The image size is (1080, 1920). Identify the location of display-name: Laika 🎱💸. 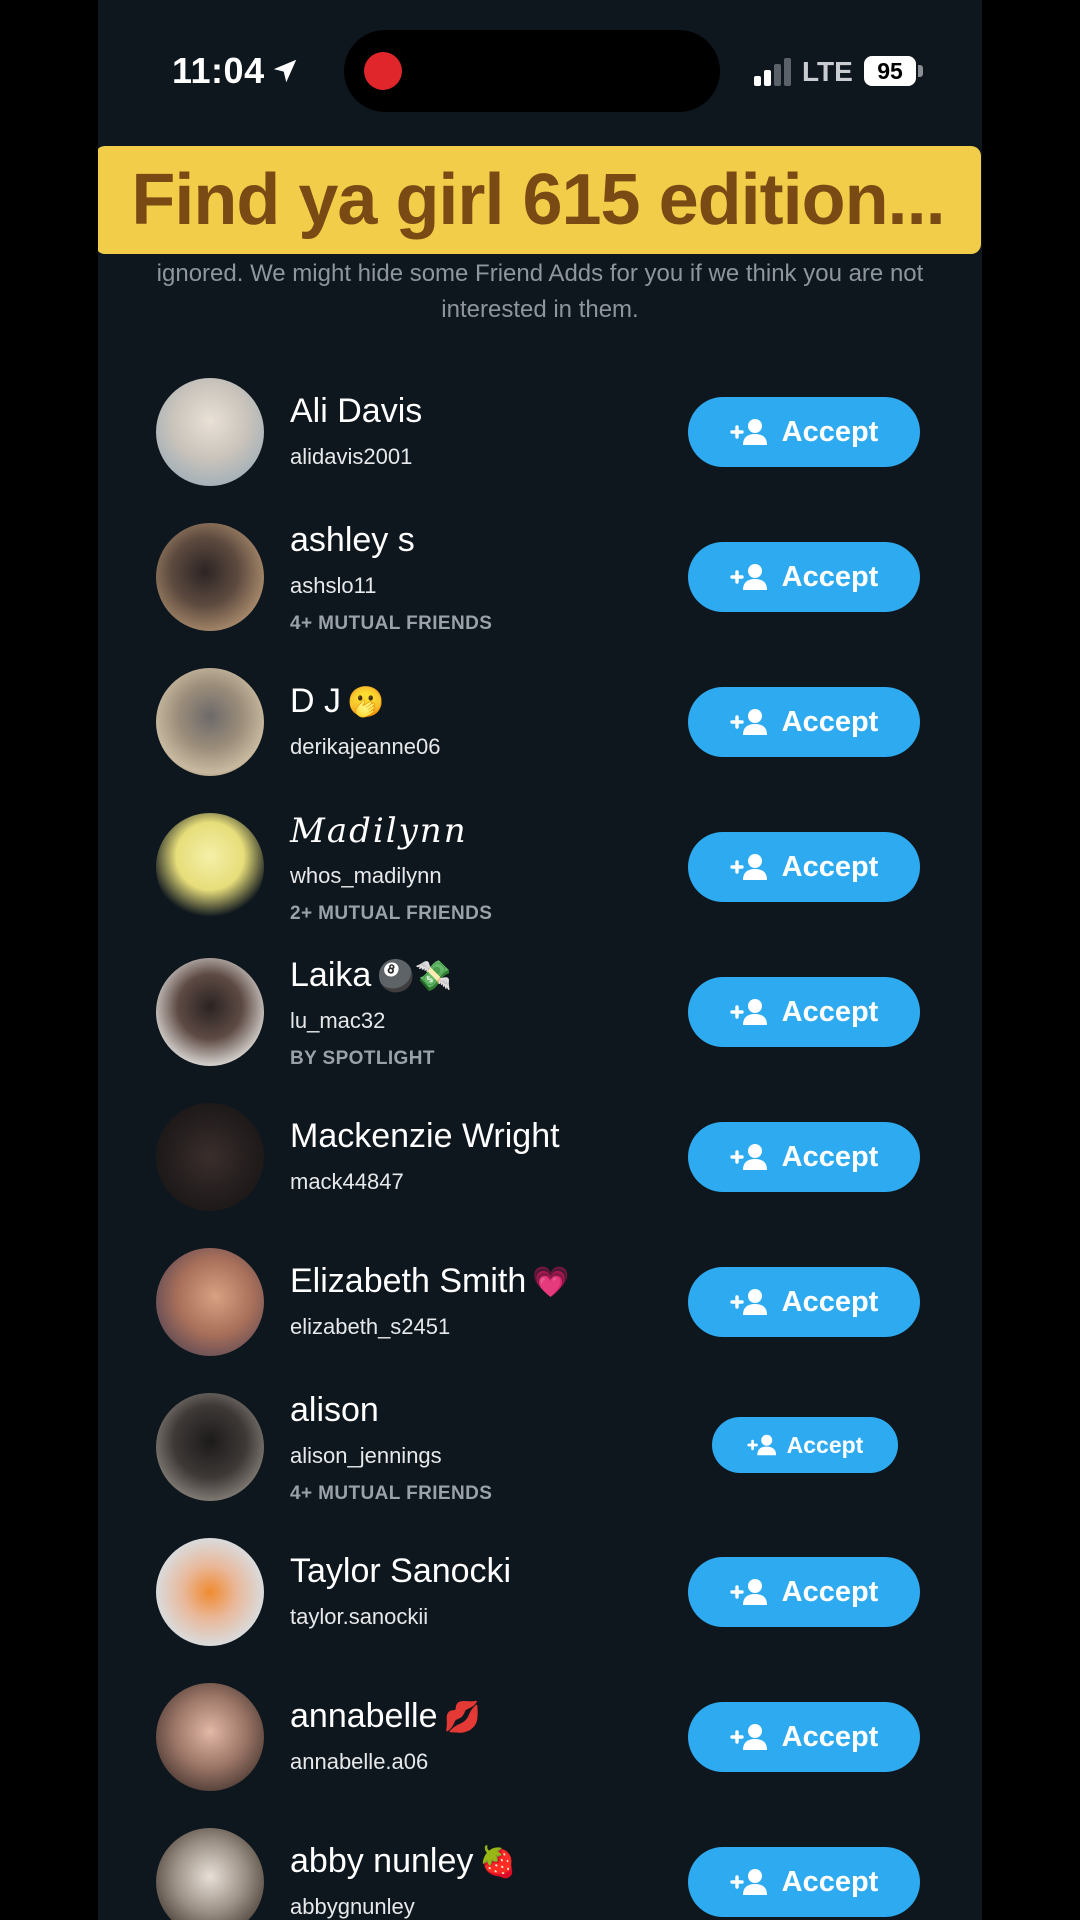
(371, 975).